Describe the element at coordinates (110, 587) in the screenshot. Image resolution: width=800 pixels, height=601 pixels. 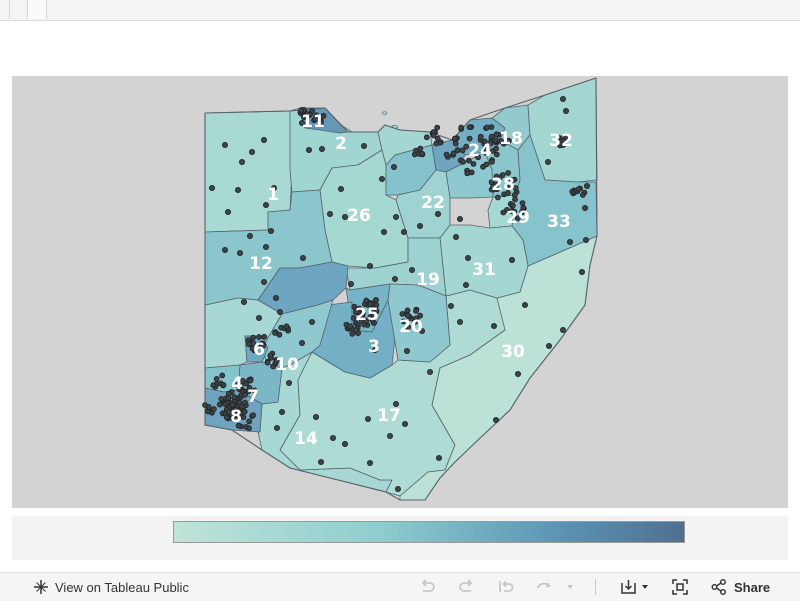
I see `view-on-tableau-public-button: View on Tableau Public` at that location.